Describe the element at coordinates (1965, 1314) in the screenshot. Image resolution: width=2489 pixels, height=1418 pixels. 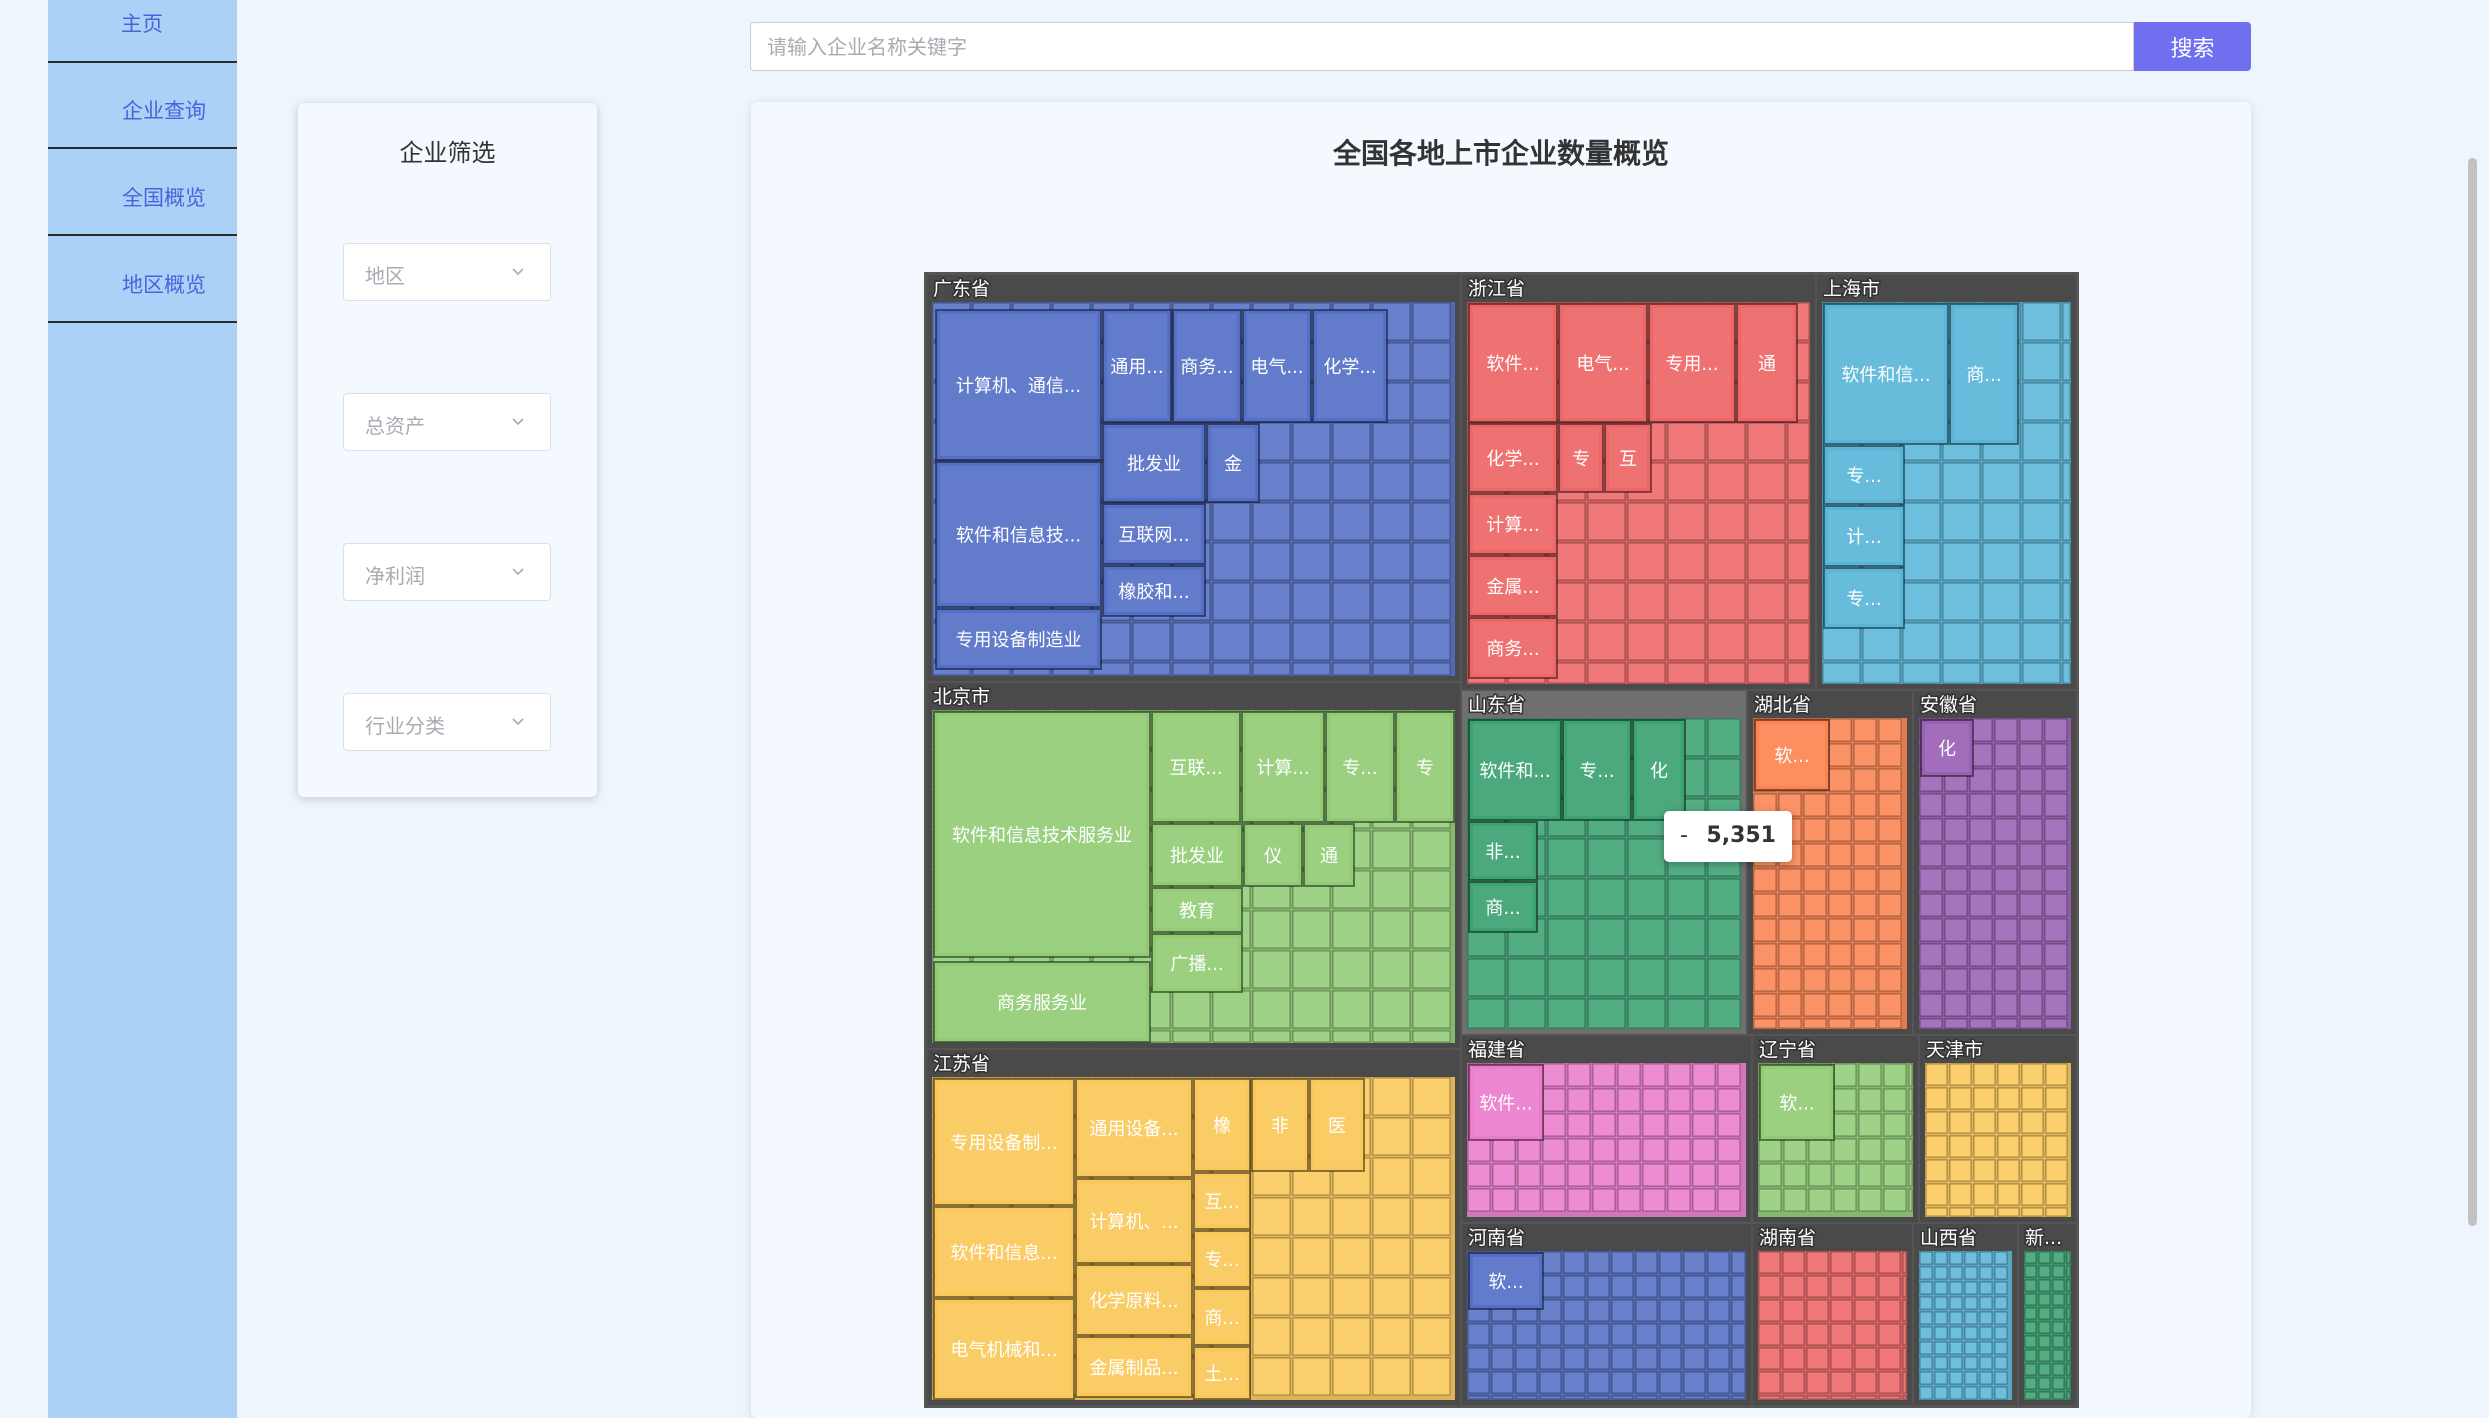
I see `treemap-region: 山西省` at that location.